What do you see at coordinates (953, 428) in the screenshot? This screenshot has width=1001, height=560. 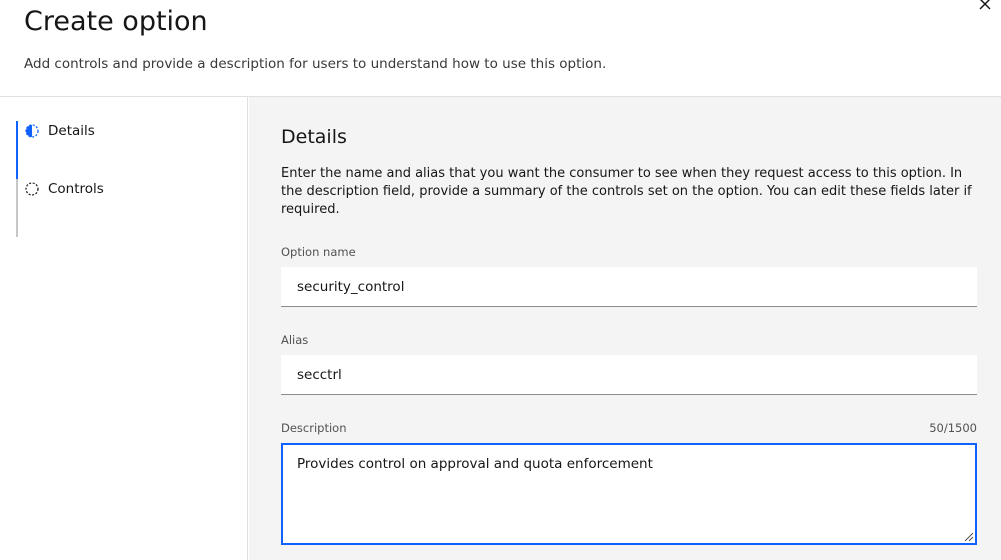 I see `description-char-counter: 50/1500` at bounding box center [953, 428].